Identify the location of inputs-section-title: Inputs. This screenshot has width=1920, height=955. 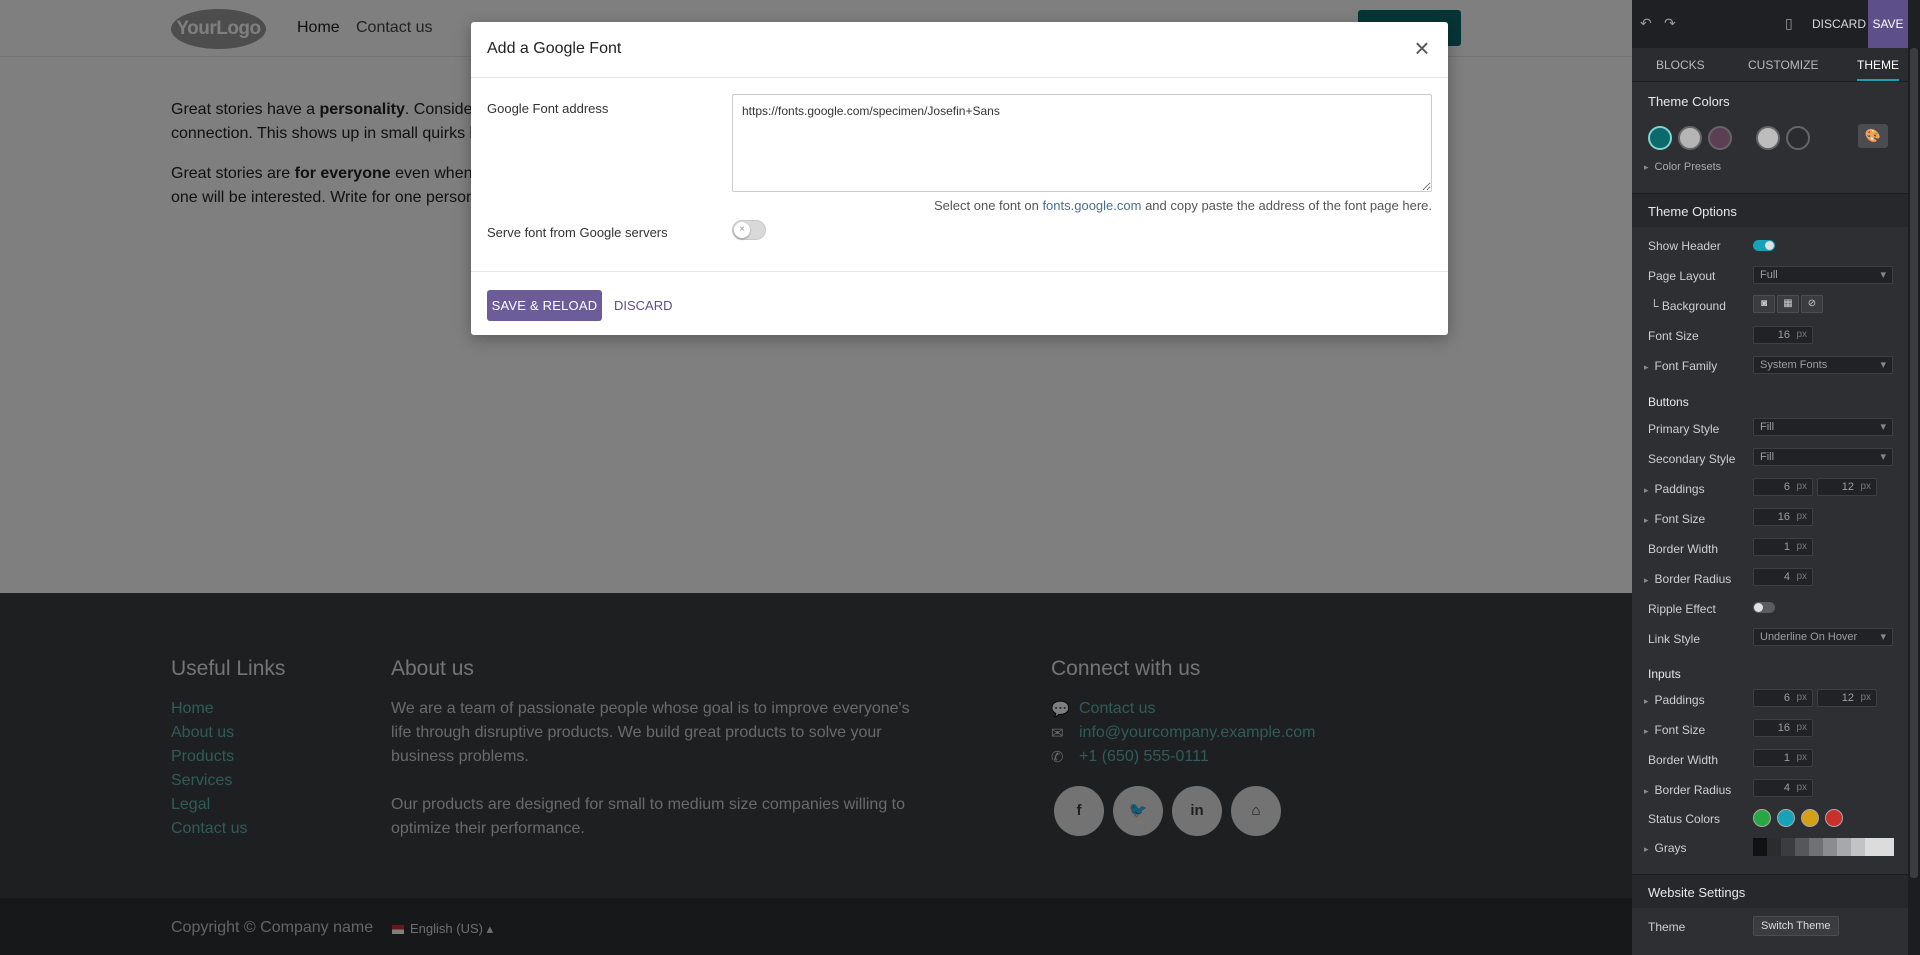
(1664, 674).